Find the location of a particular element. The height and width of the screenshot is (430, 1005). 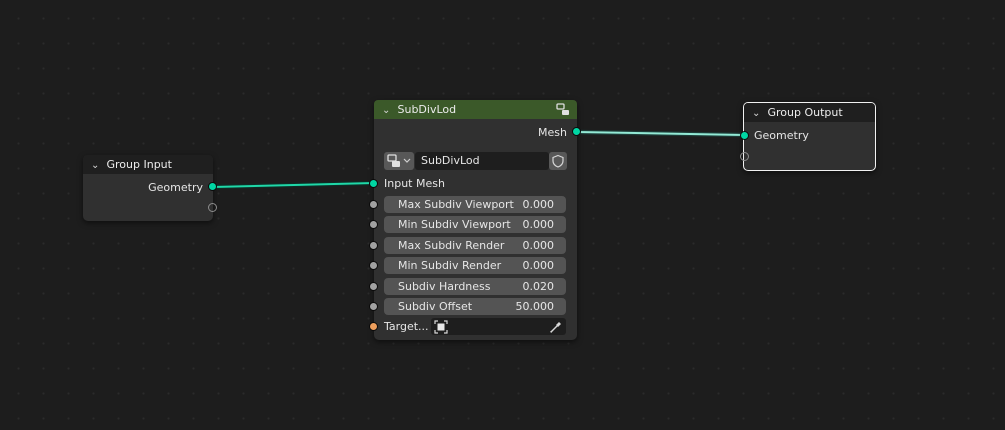

node-tree-browse-button is located at coordinates (399, 161).